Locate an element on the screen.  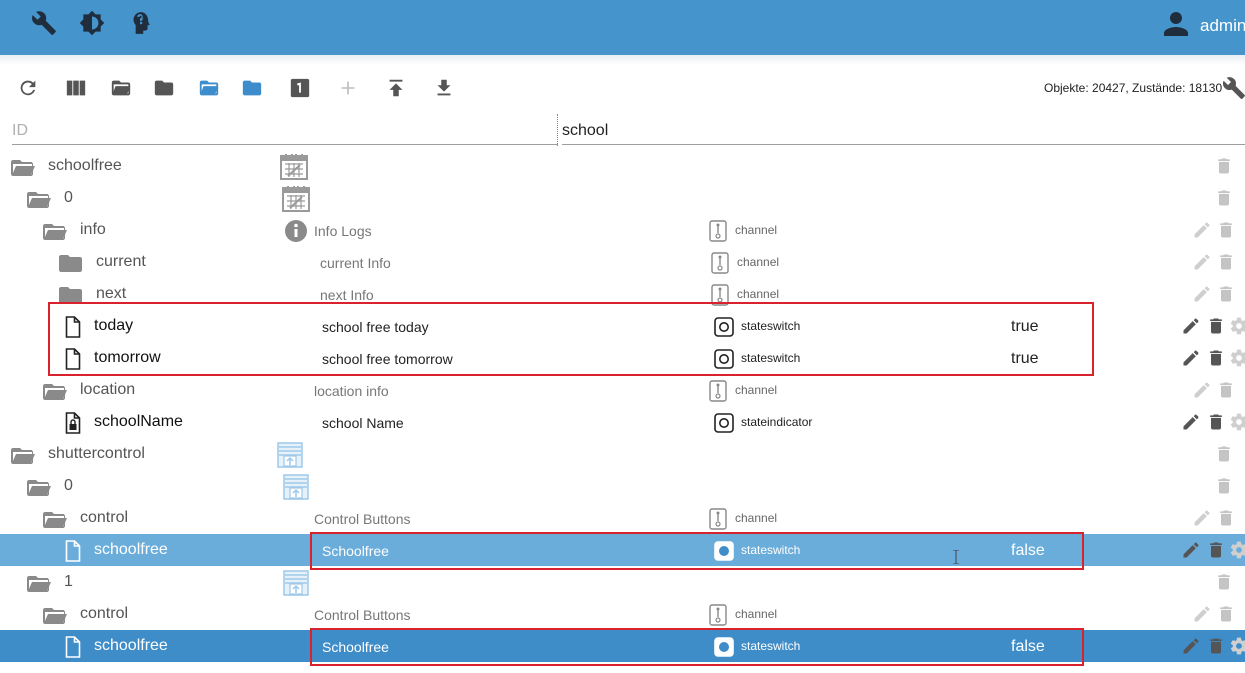
tree-row: schoolName school Name stateindicator is located at coordinates (622, 422).